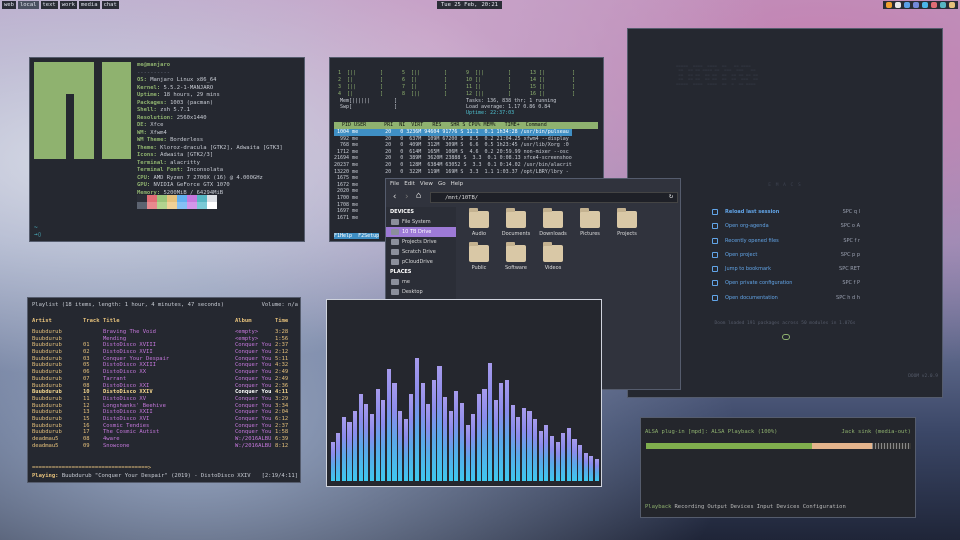  Describe the element at coordinates (418, 196) in the screenshot. I see `home-icon: ⌂` at that location.